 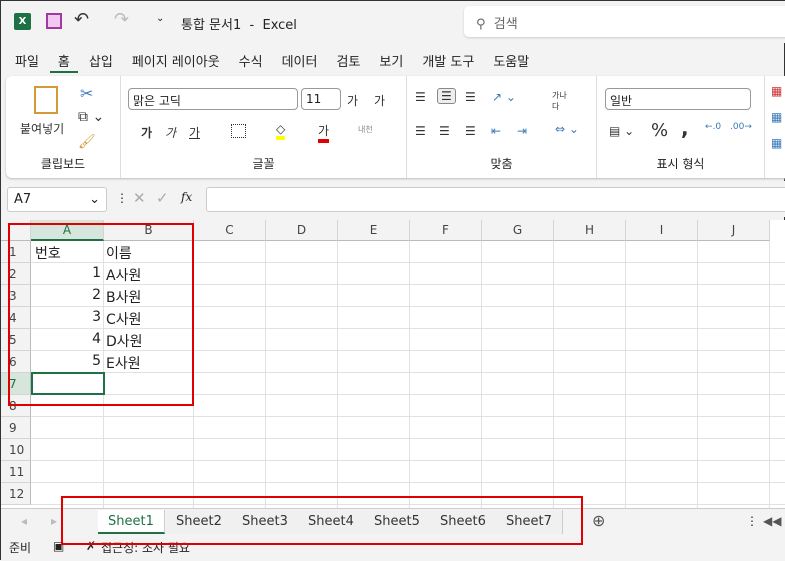 I want to click on tab-view: 보기, so click(x=391, y=61).